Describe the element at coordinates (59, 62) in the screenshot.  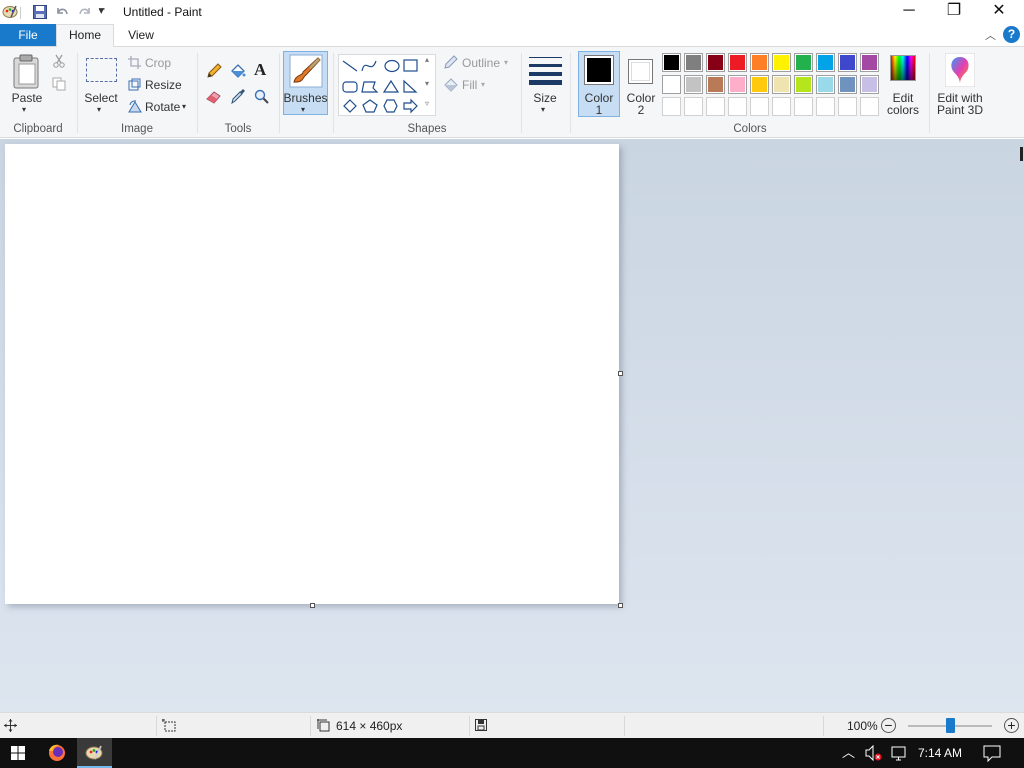
I see `cut-icon` at that location.